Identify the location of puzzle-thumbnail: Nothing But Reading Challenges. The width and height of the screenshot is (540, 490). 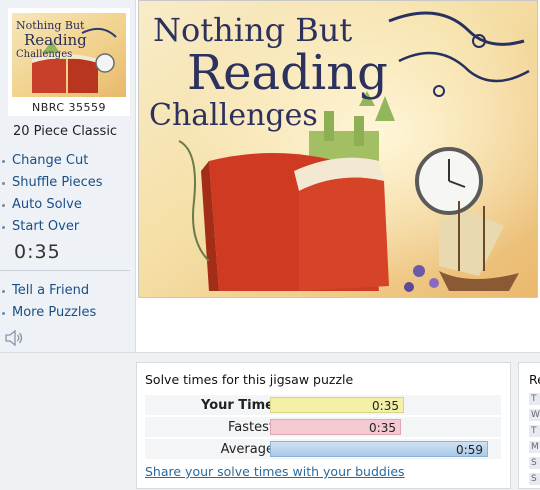
(69, 55).